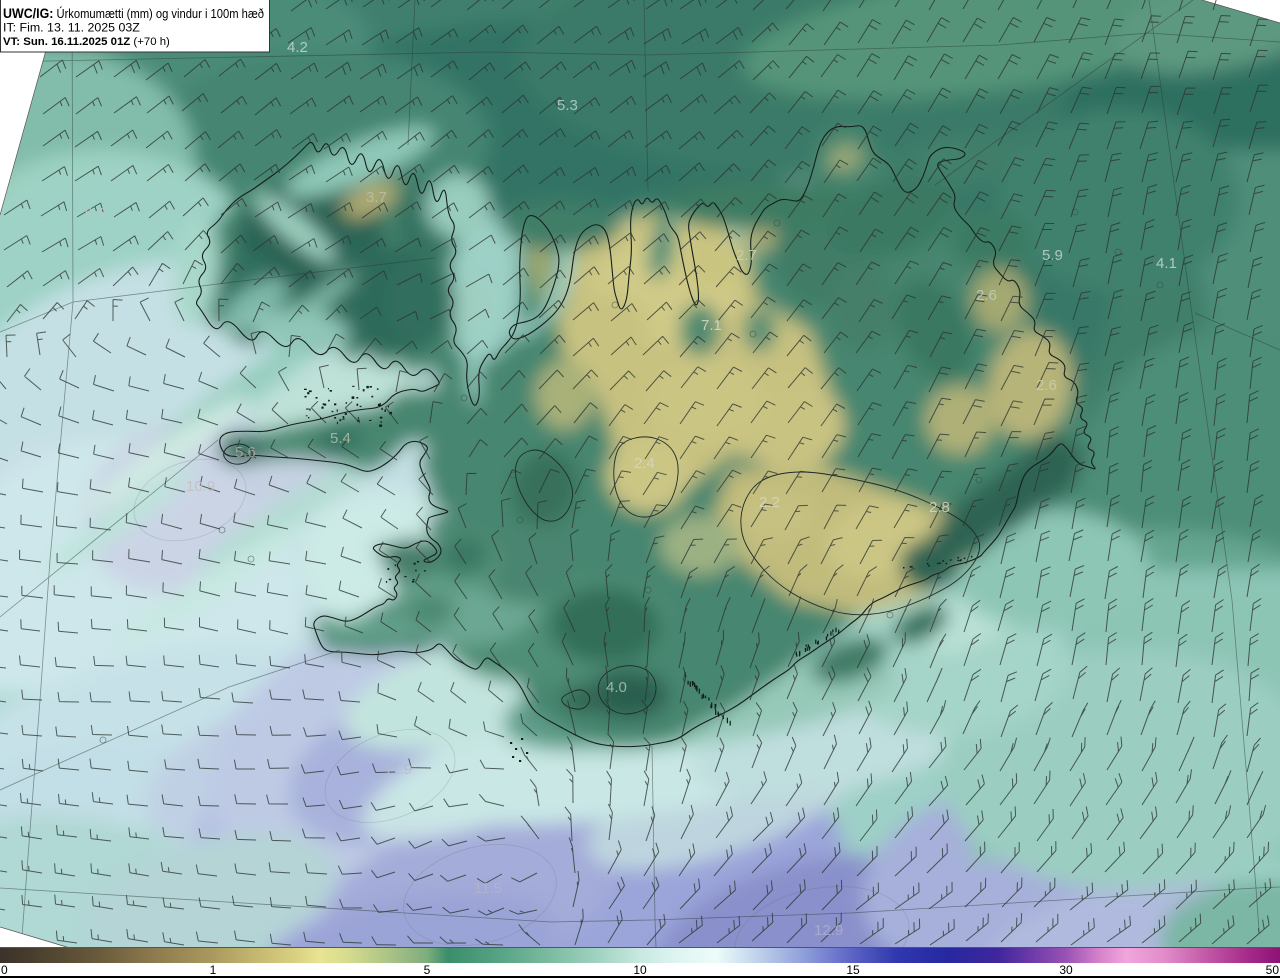  I want to click on svg-text: 30, so click(1066, 970).